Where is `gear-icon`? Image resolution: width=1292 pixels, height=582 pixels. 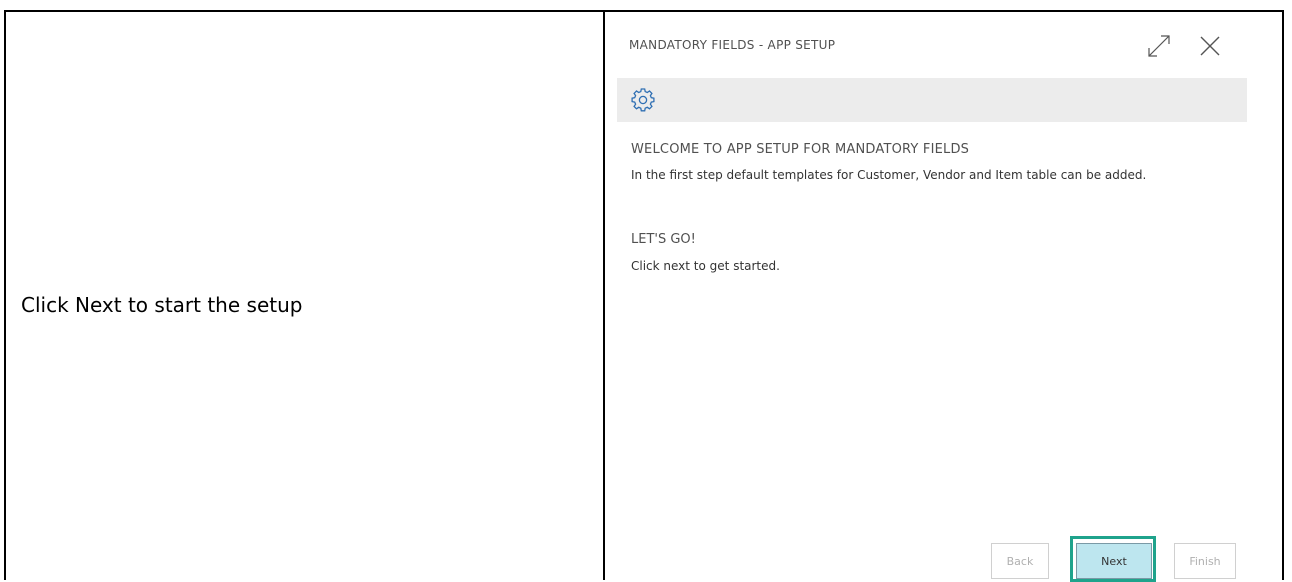
gear-icon is located at coordinates (643, 100).